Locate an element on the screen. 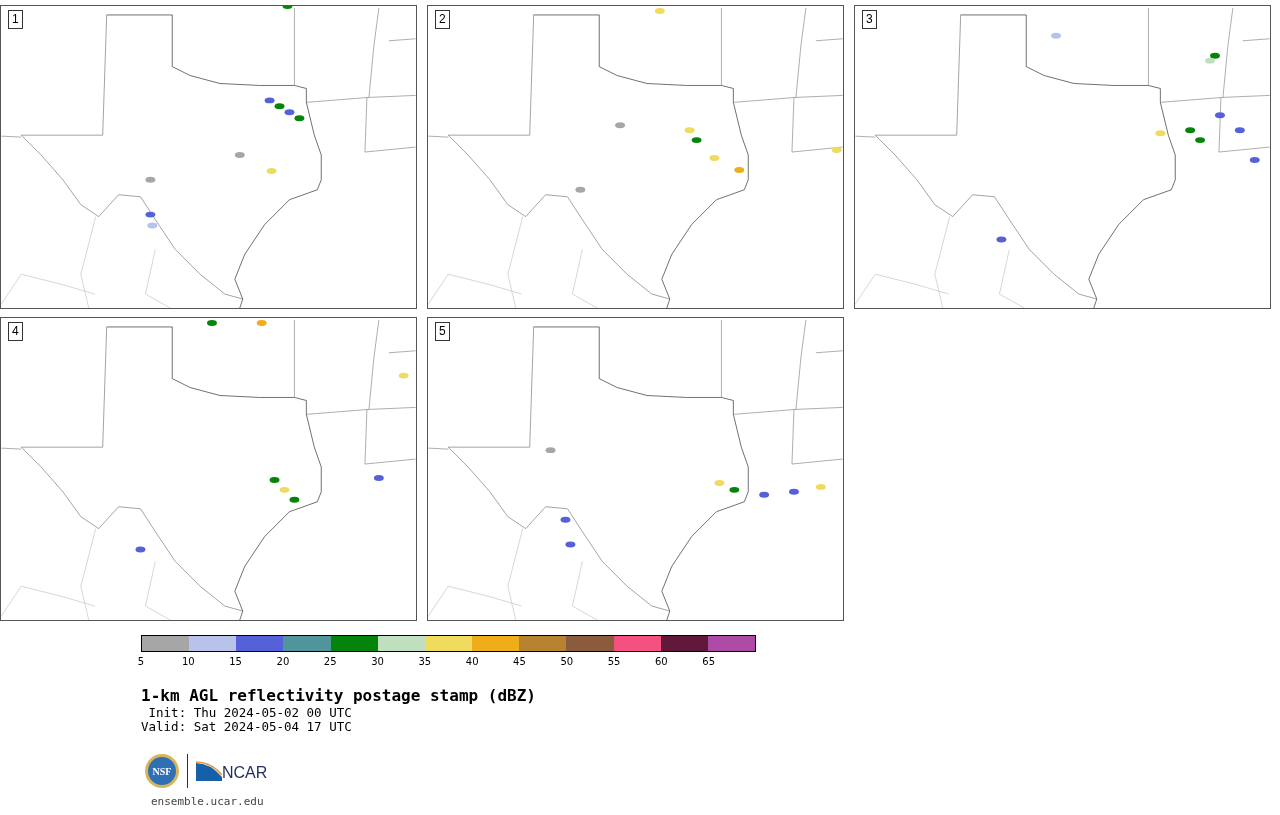 The height and width of the screenshot is (815, 1280). panel-number: 5 is located at coordinates (442, 331).